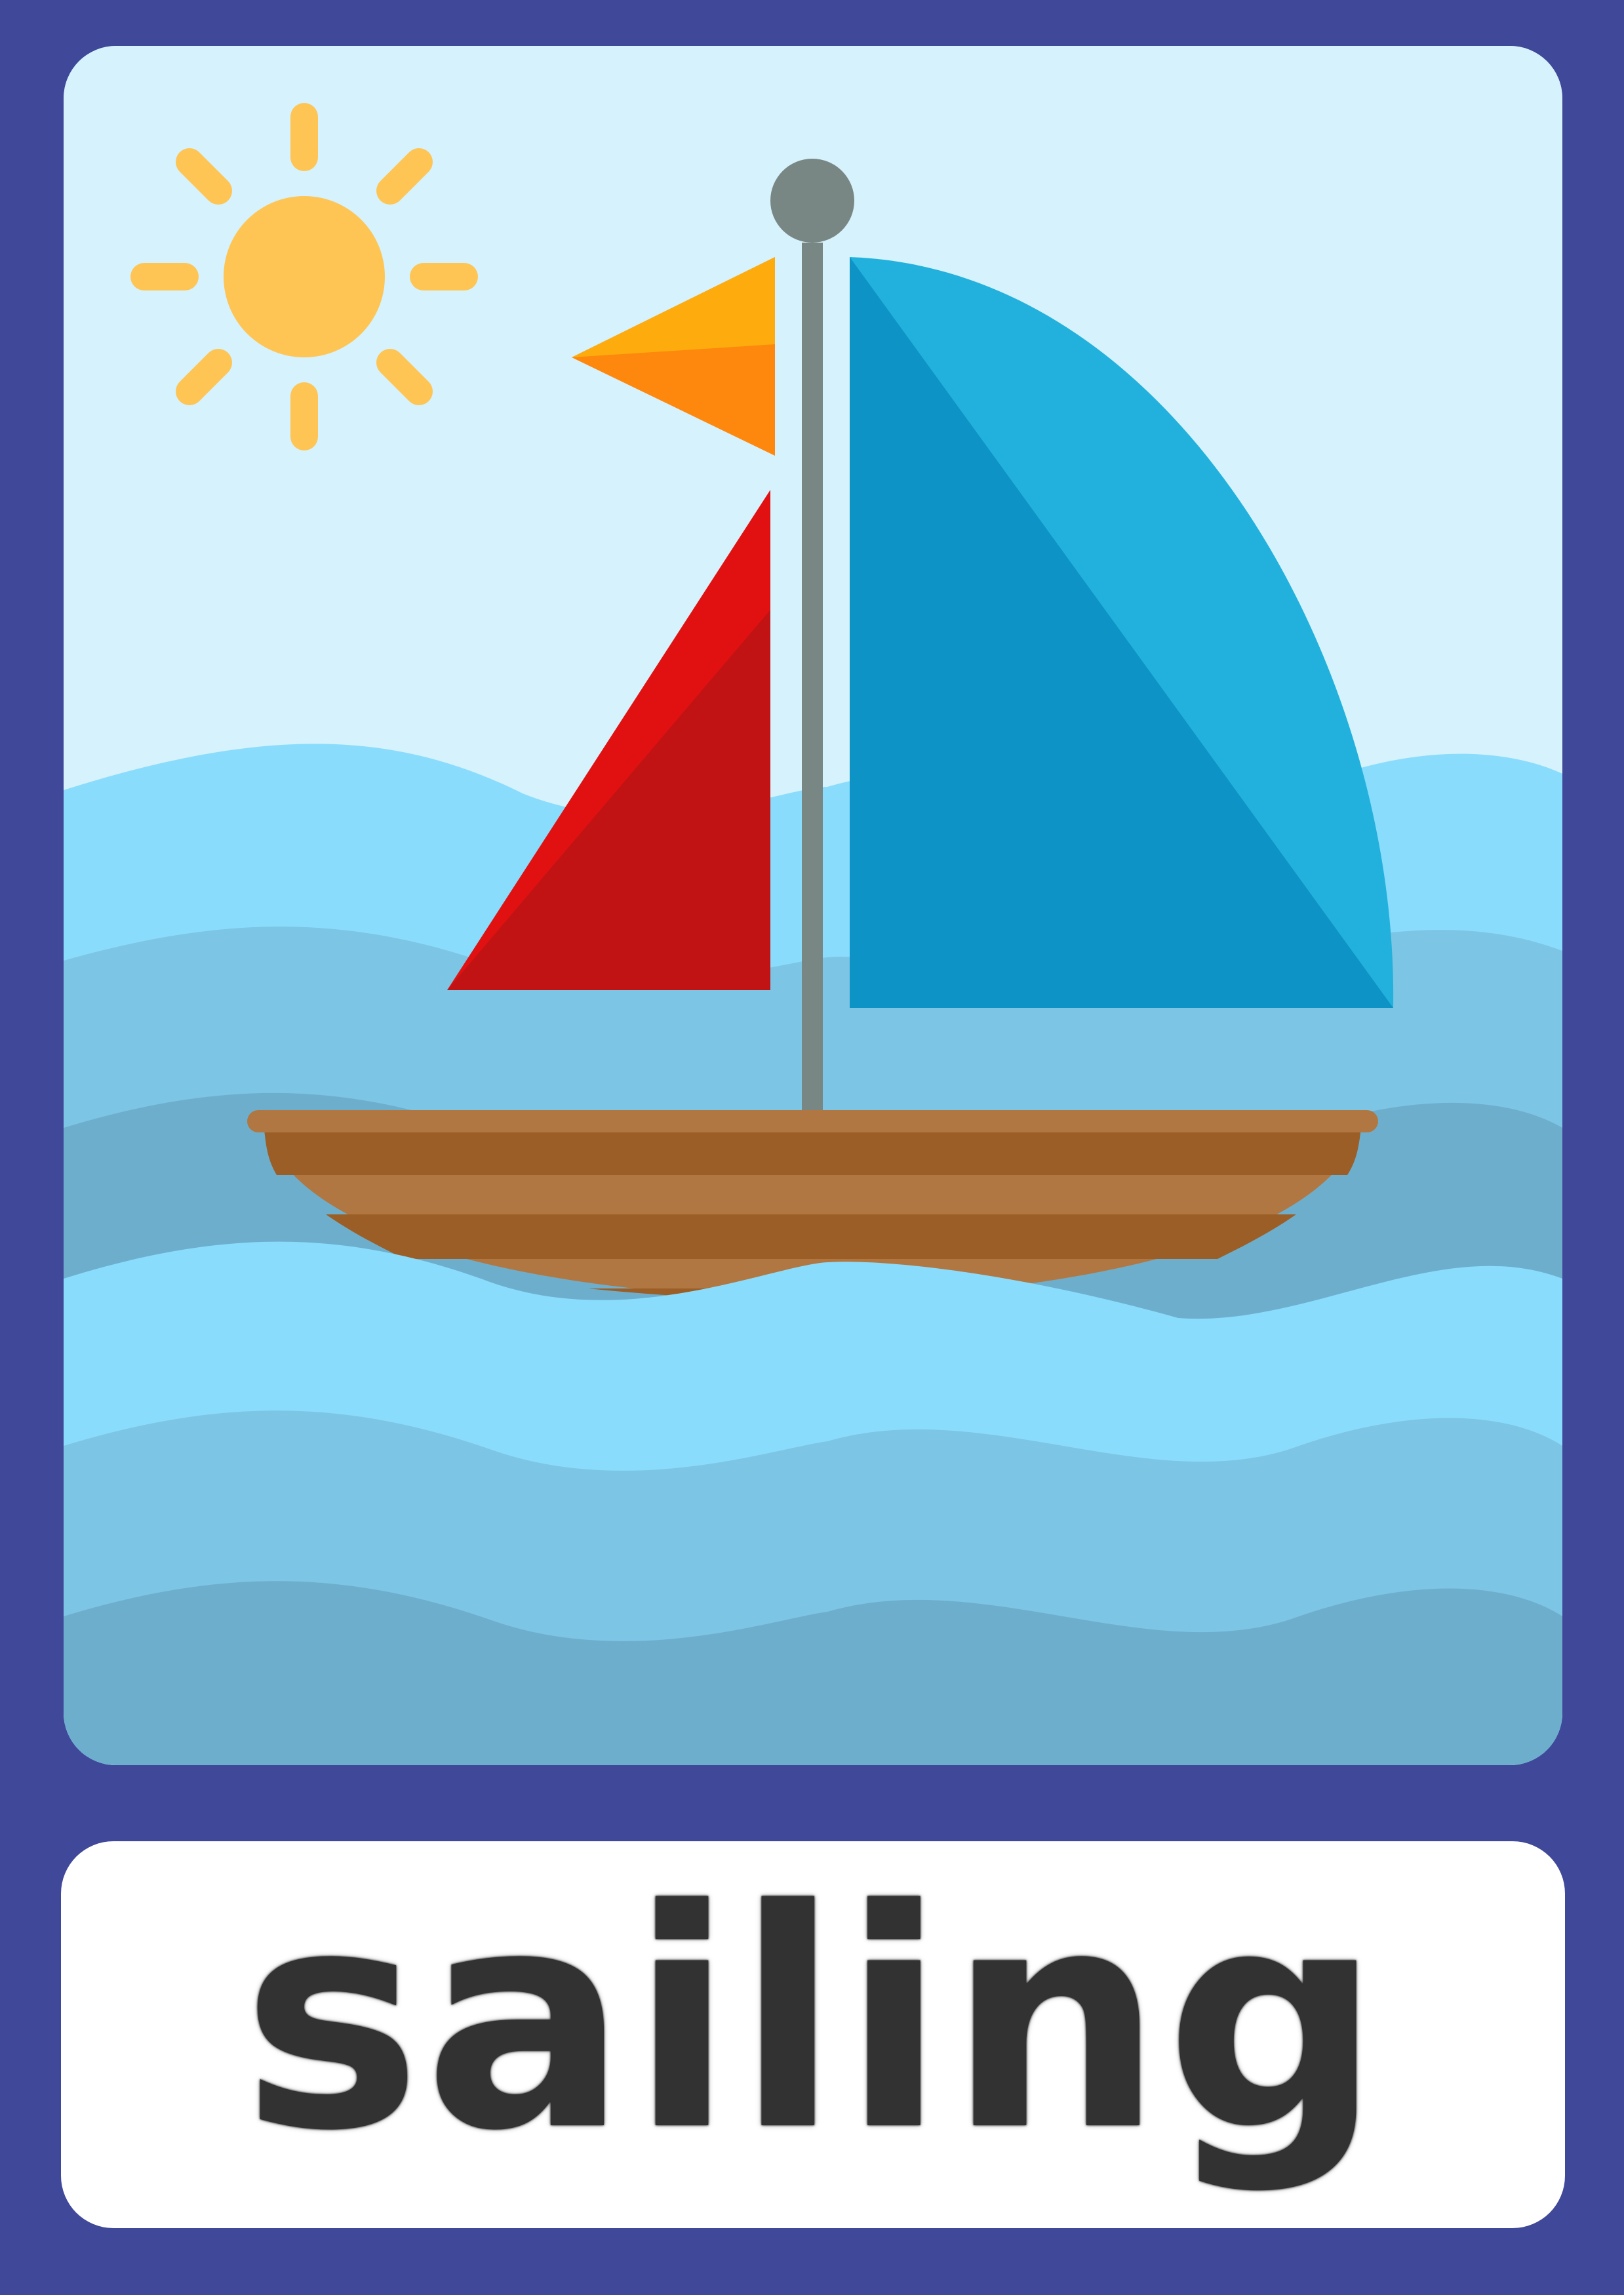  Describe the element at coordinates (304, 276) in the screenshot. I see `sun-icon` at that location.